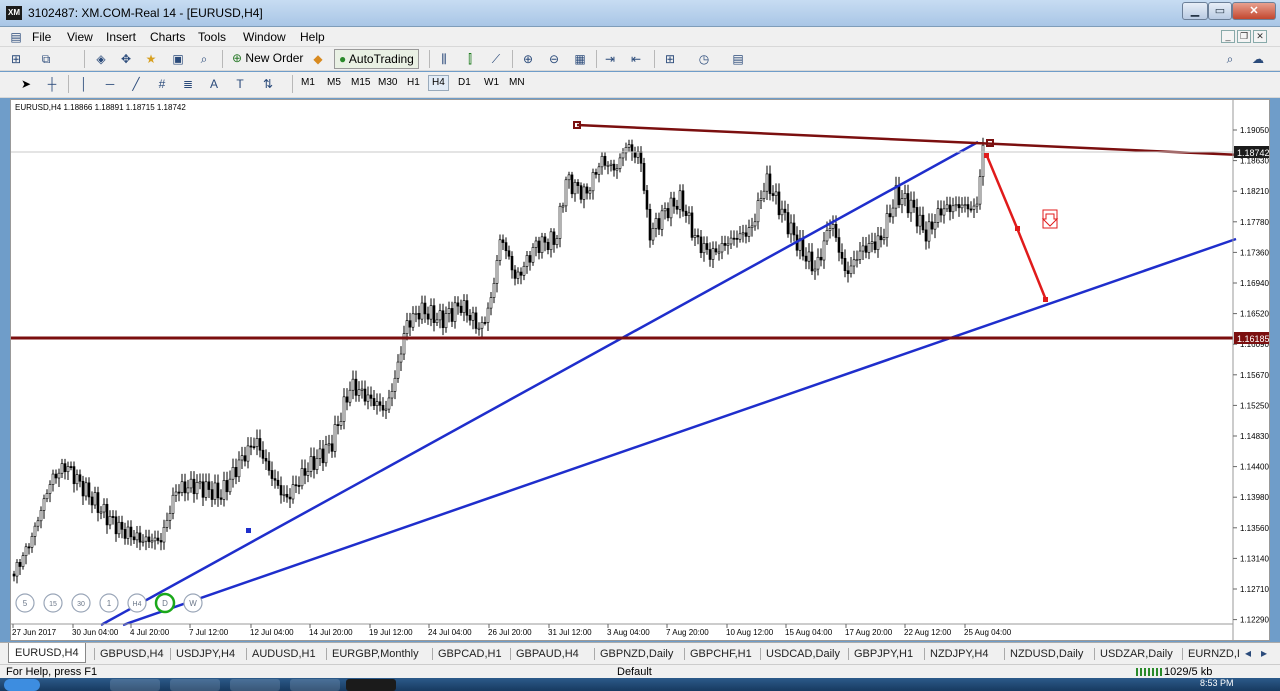 Image resolution: width=1280 pixels, height=691 pixels. Describe the element at coordinates (376, 59) in the screenshot. I see `autotrading-button: ● AutoTrading` at that location.